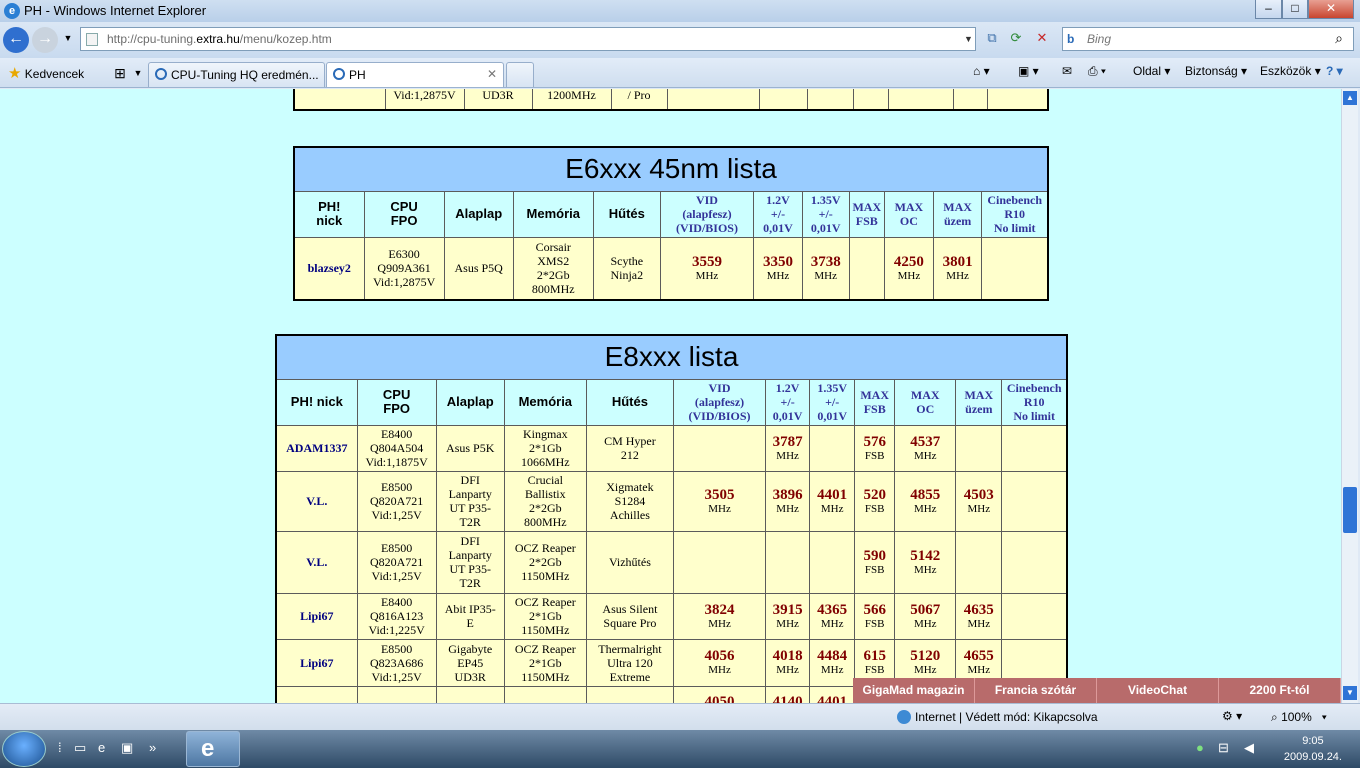 This screenshot has height=768, width=1360. What do you see at coordinates (1028, 71) in the screenshot?
I see `feeds-icon: ▣ ▾` at bounding box center [1028, 71].